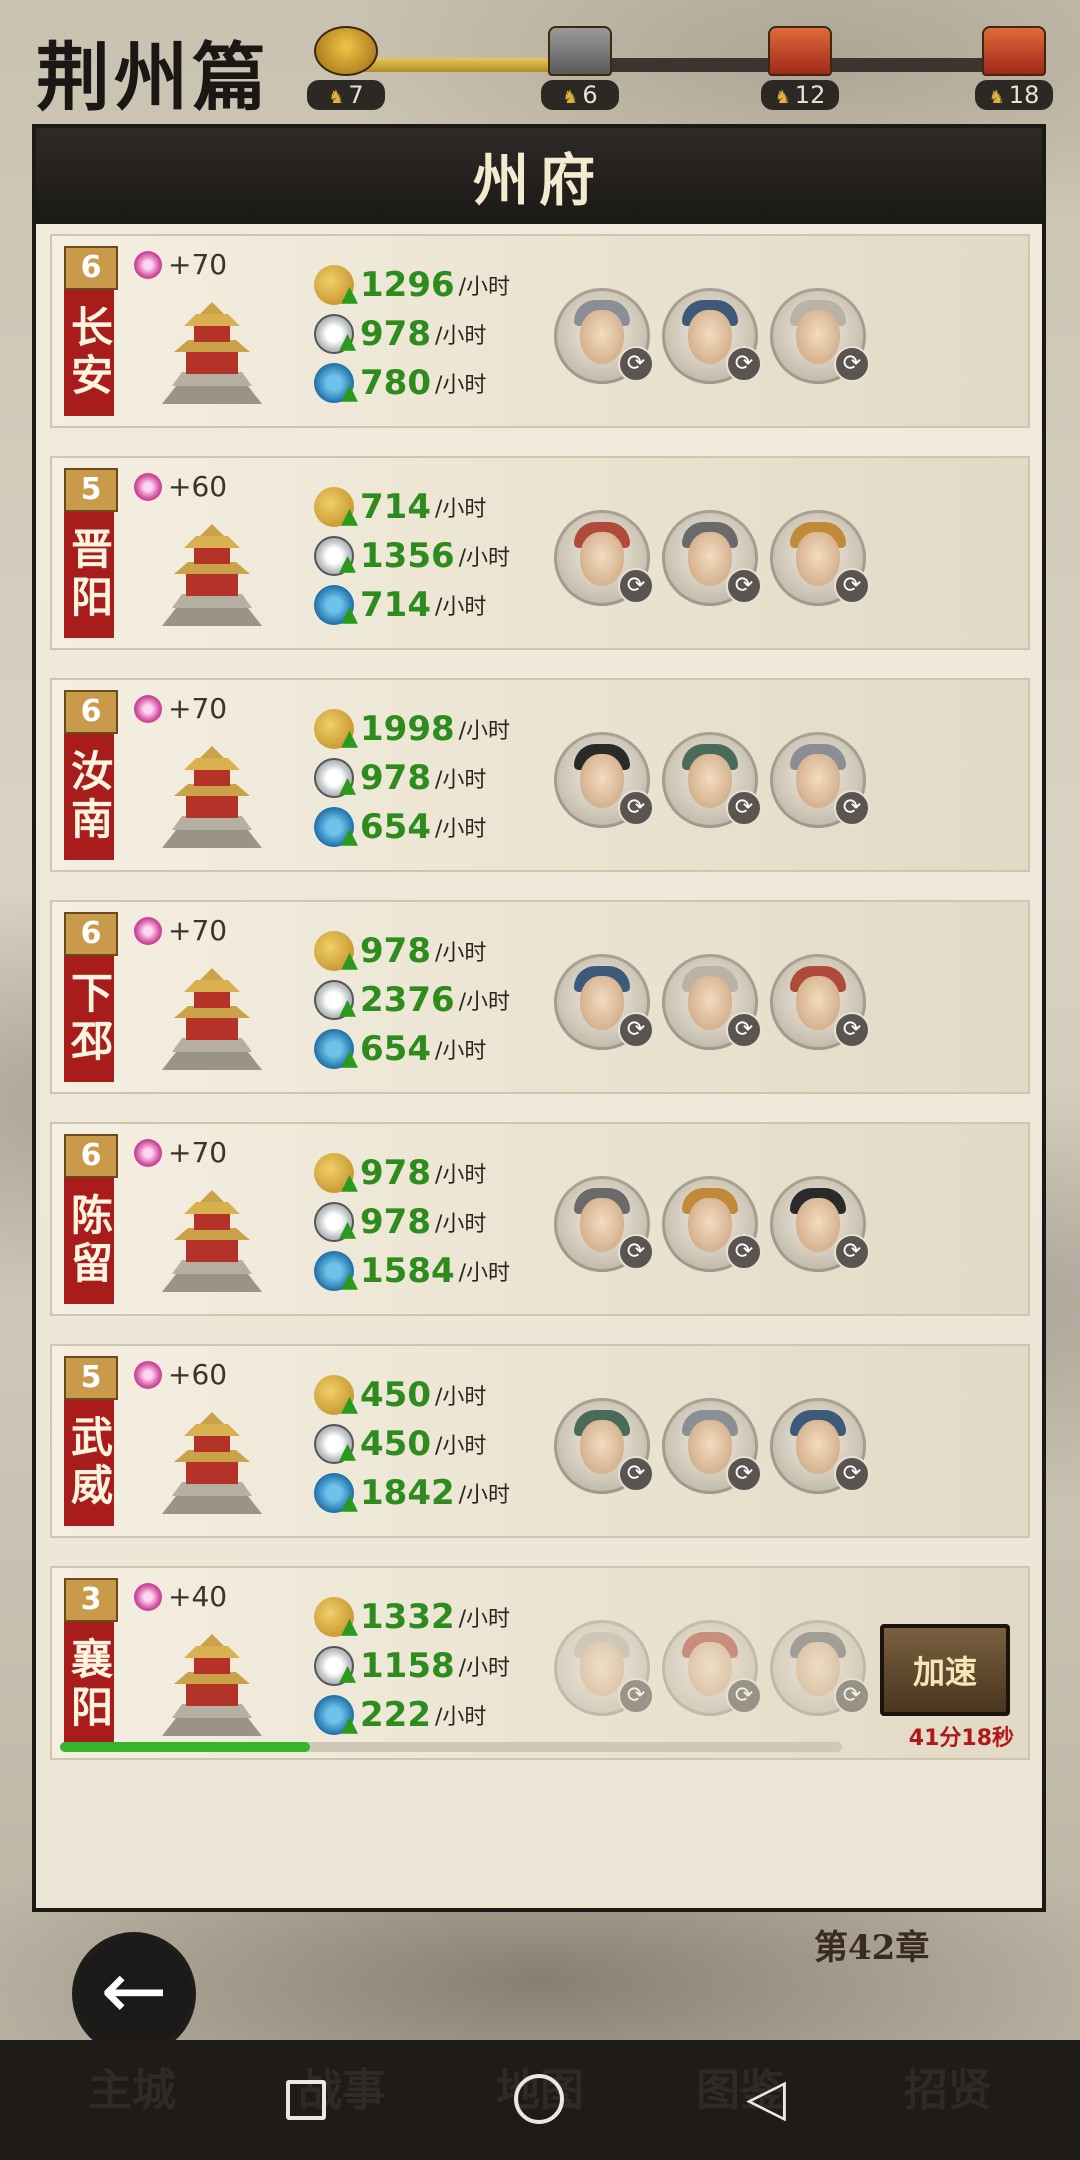 The image size is (1080, 2160). Describe the element at coordinates (871, 1944) in the screenshot. I see `chapter-badge: 第42章` at that location.